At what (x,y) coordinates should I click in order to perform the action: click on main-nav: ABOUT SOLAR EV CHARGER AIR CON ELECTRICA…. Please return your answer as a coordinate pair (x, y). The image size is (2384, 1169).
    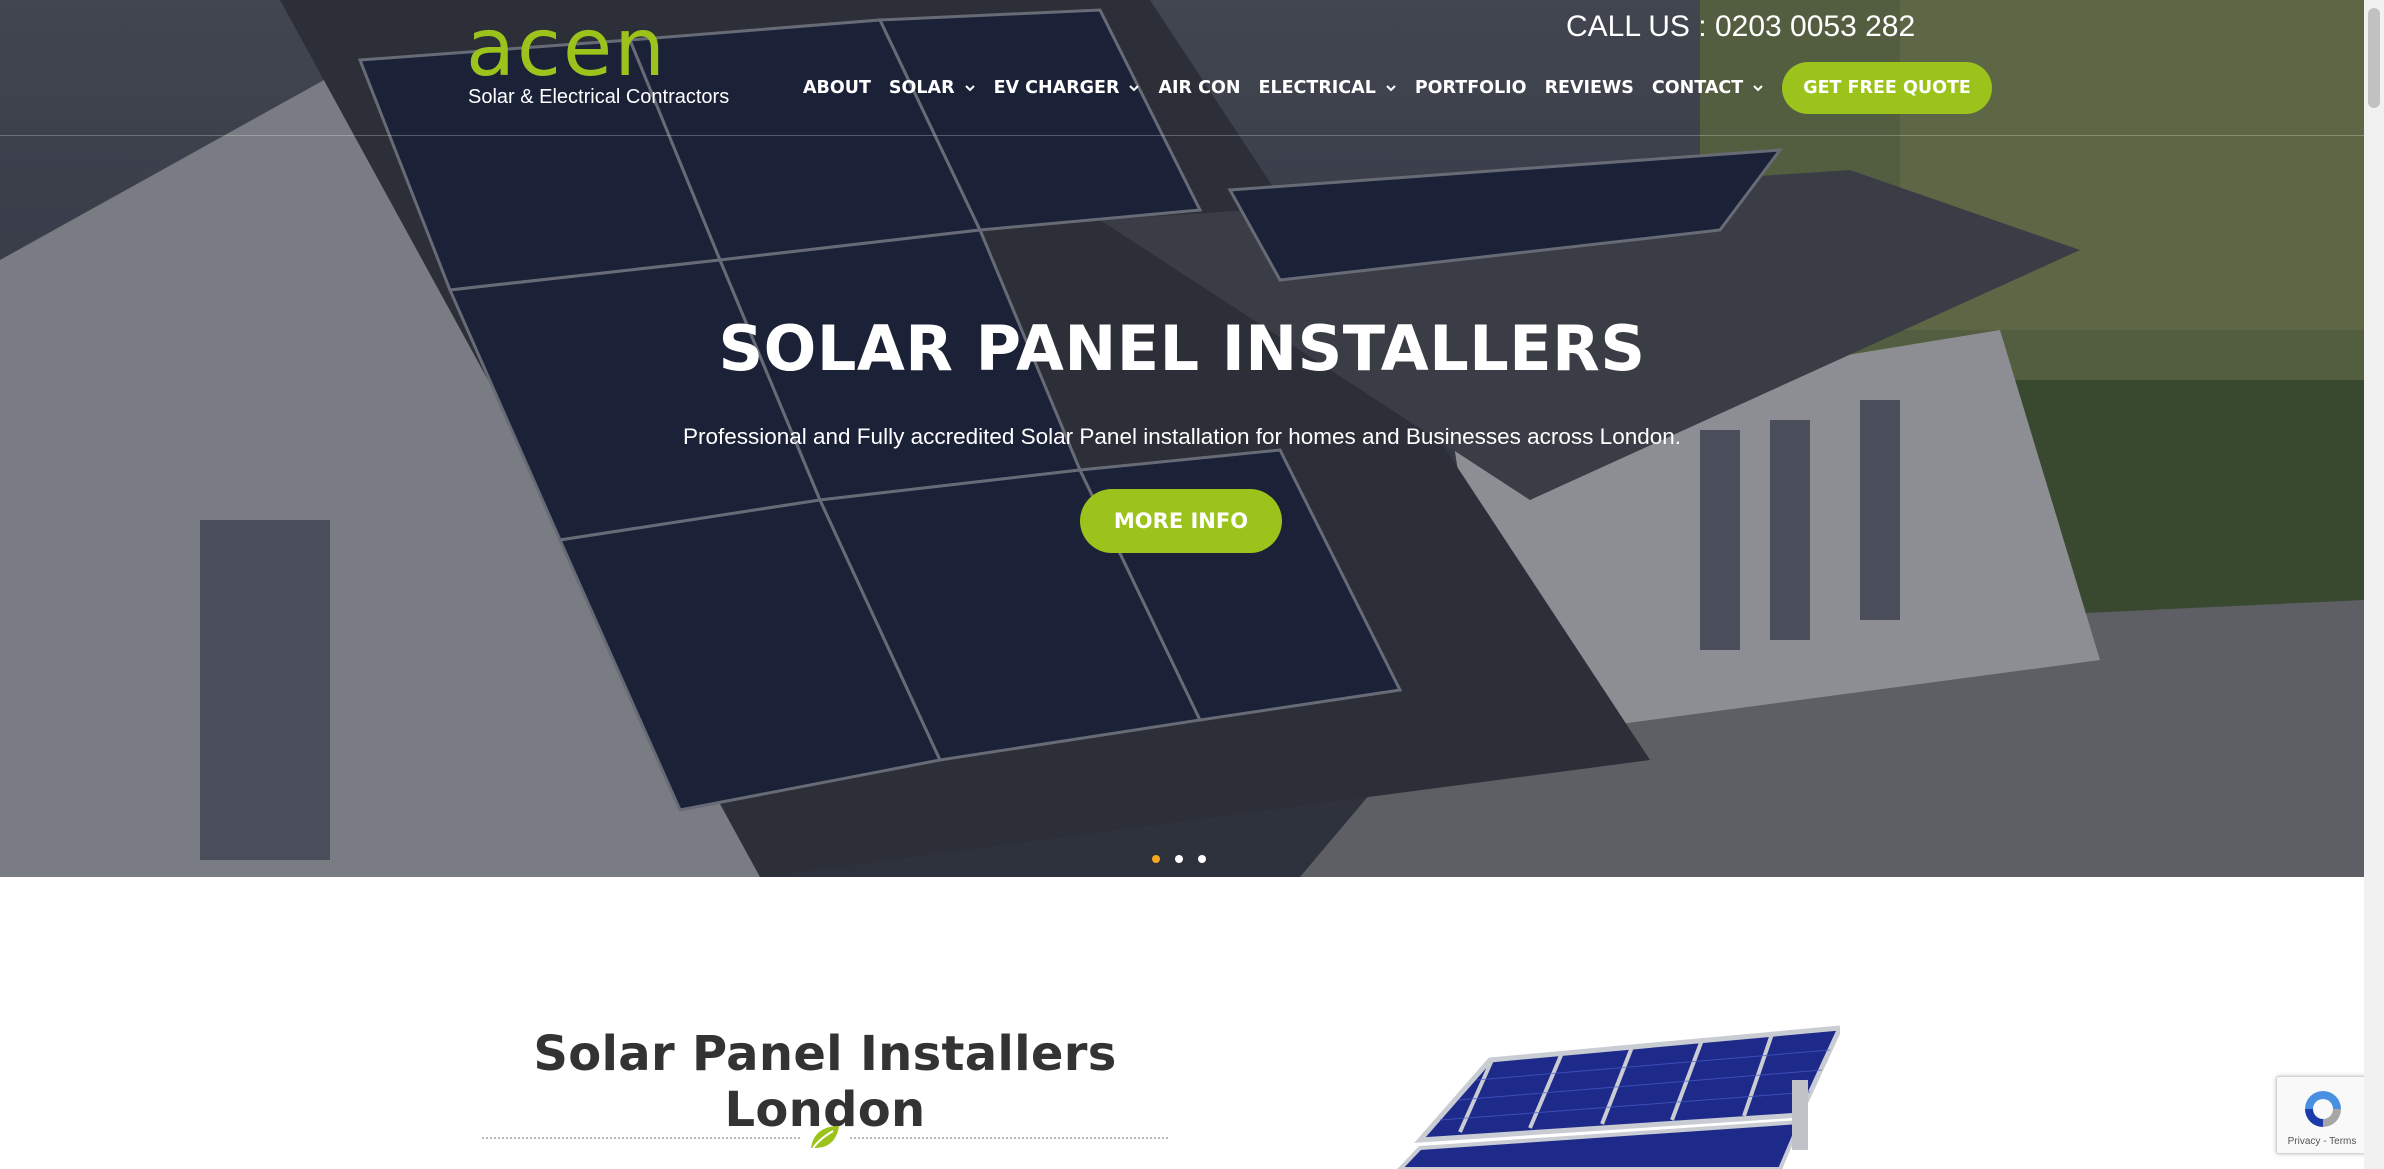
    Looking at the image, I should click on (1397, 88).